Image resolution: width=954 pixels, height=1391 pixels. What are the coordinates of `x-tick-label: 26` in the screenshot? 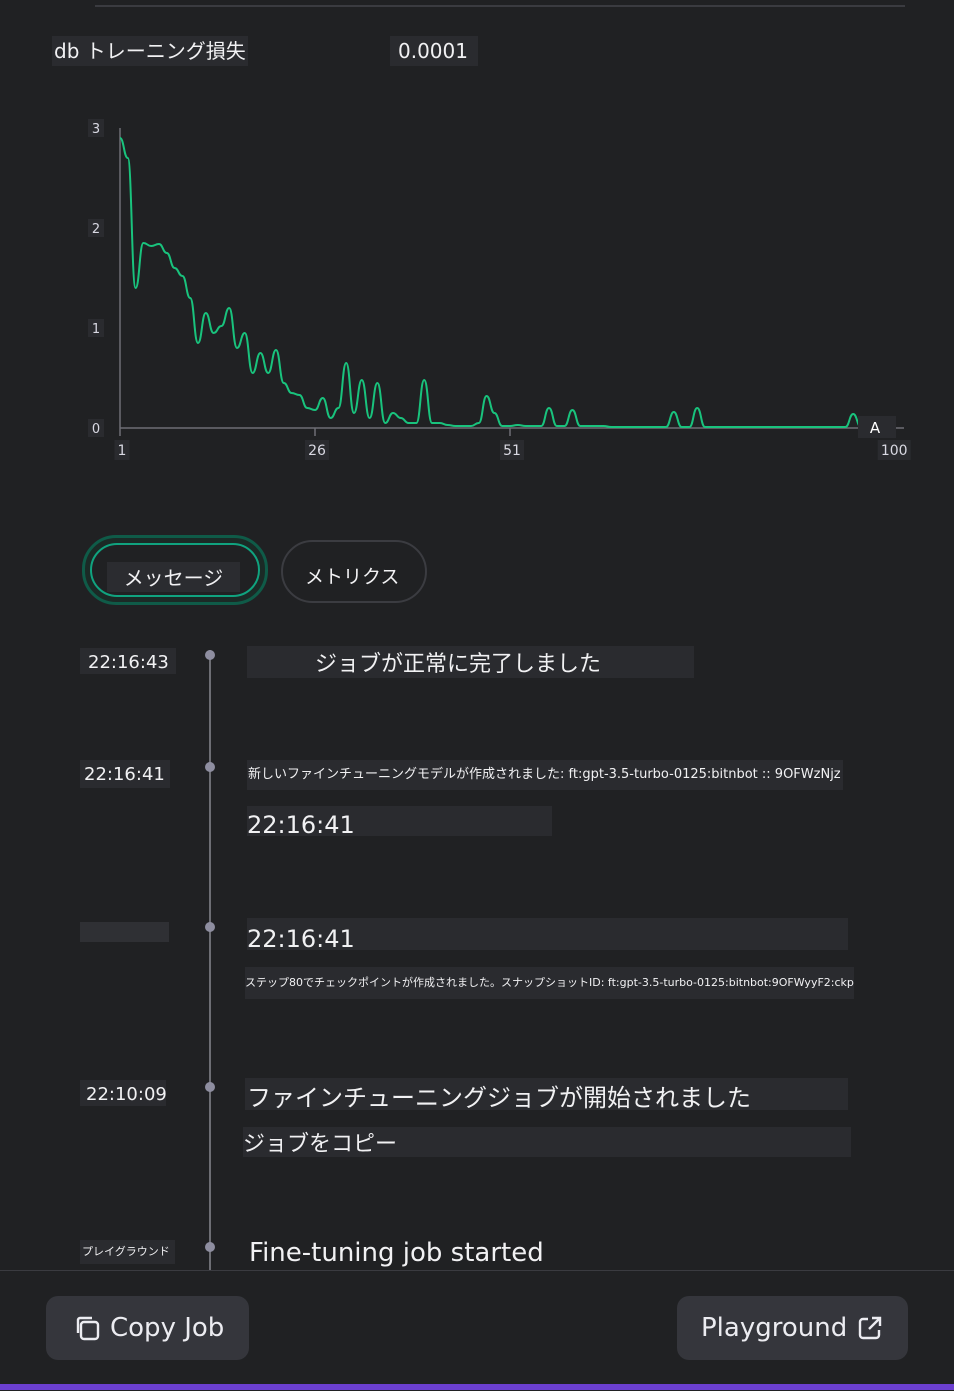 It's located at (317, 451).